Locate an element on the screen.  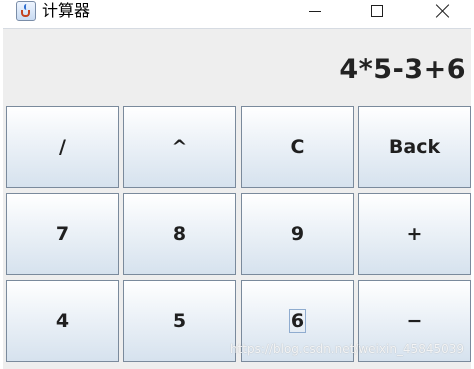
plus-button: + is located at coordinates (414, 234).